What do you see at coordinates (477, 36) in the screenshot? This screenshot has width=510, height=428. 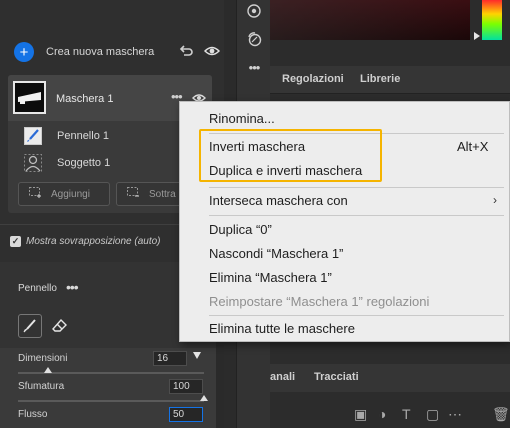 I see `hue-caret-icon` at bounding box center [477, 36].